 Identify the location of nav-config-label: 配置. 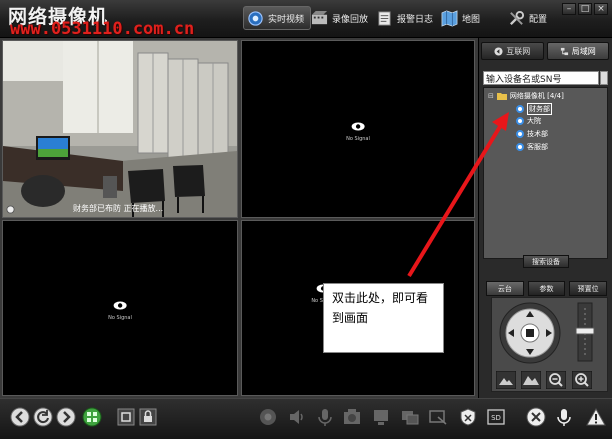
(538, 19).